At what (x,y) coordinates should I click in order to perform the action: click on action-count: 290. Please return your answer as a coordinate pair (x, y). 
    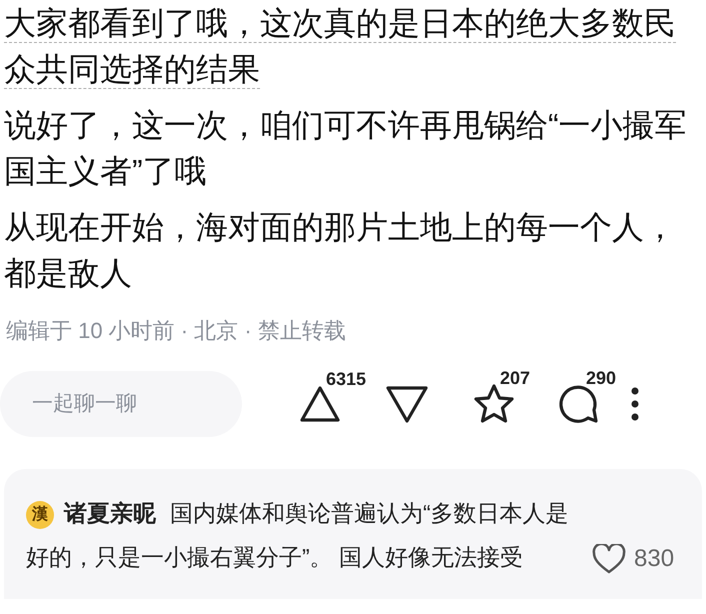
    Looking at the image, I should click on (601, 378).